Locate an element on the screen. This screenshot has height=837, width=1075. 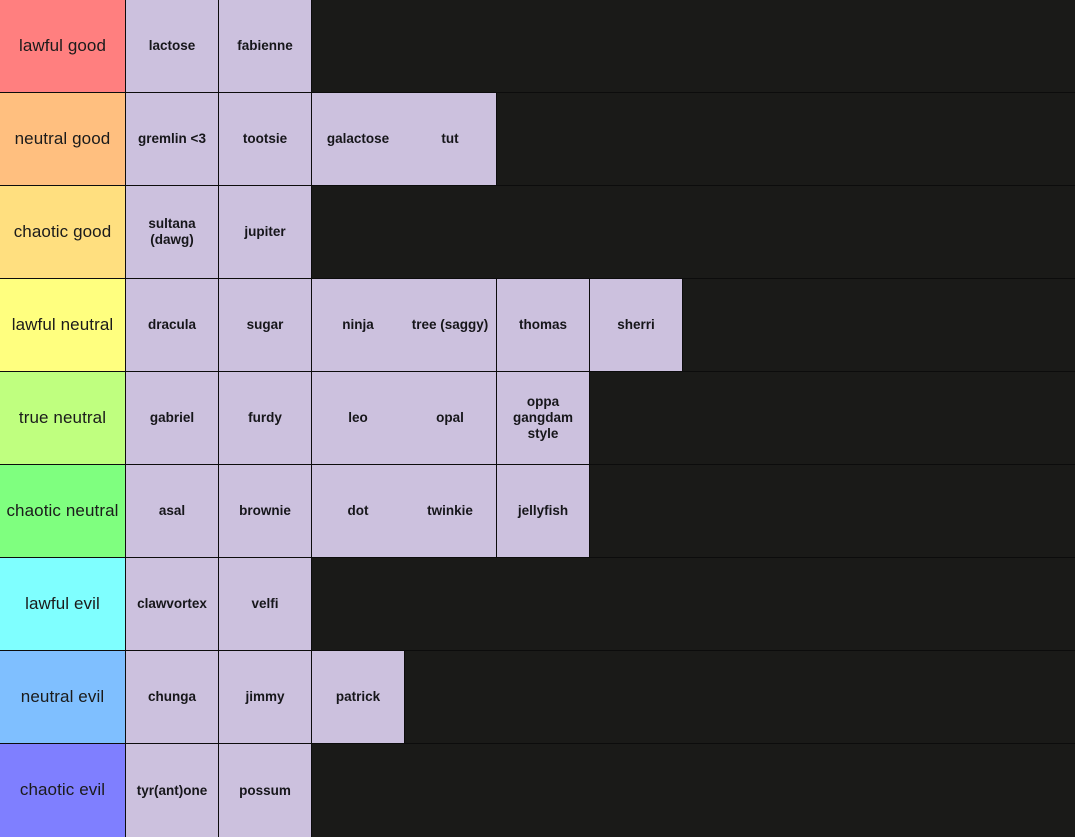
tier-item-group: sultana (dawg) is located at coordinates (172, 232).